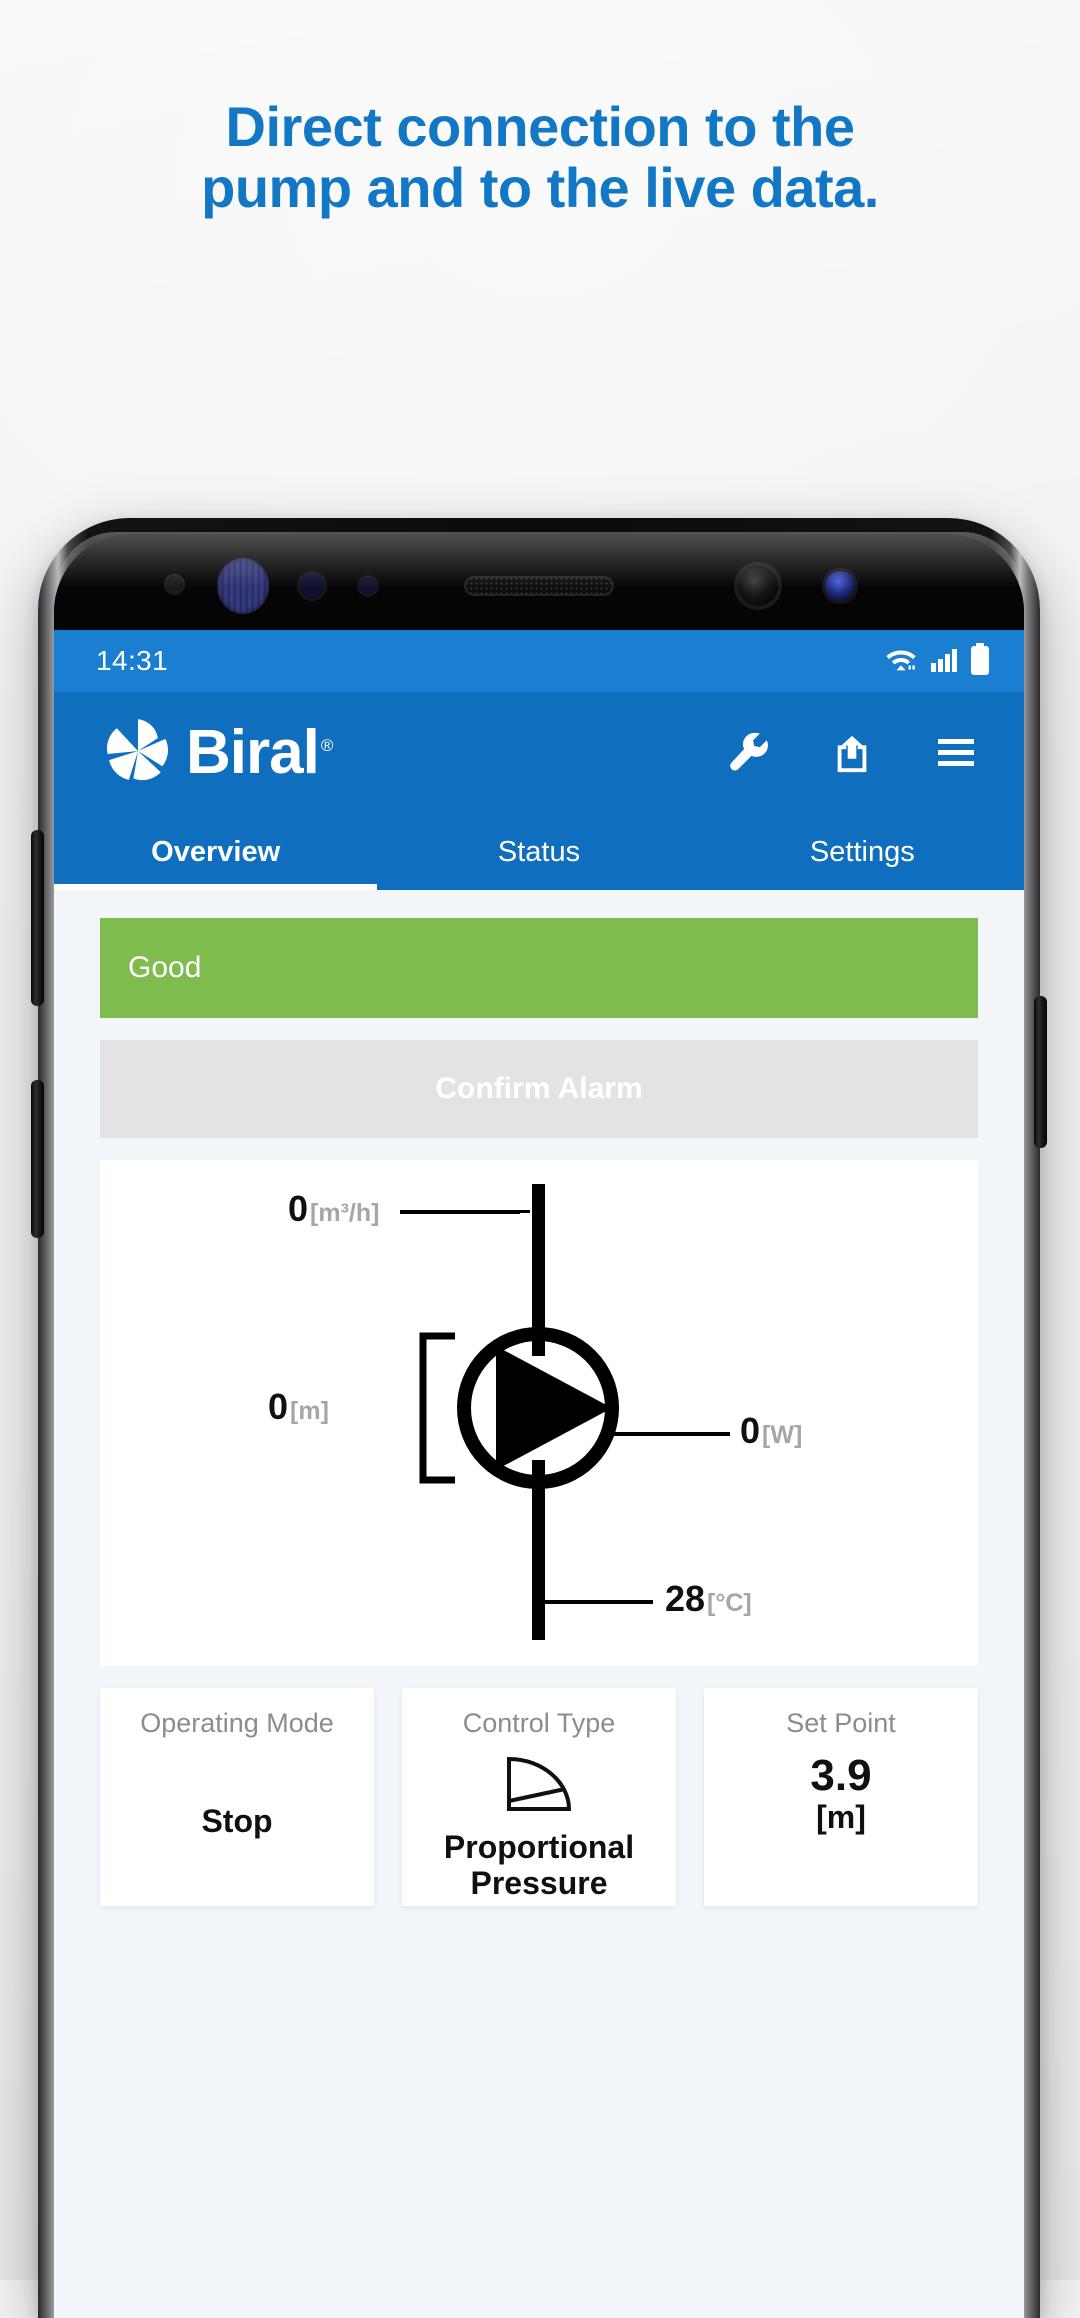 This screenshot has width=1080, height=2318. I want to click on sensor-dot-icon, so click(312, 586).